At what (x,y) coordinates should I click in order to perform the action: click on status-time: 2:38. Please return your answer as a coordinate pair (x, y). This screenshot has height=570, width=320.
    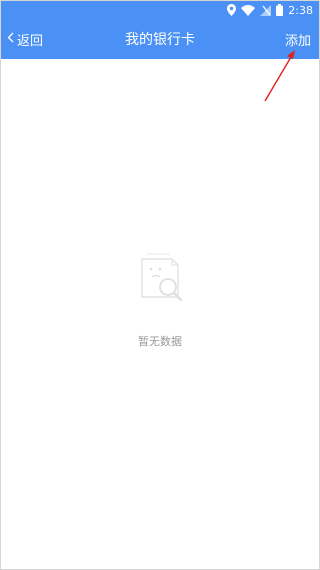
    Looking at the image, I should click on (300, 10).